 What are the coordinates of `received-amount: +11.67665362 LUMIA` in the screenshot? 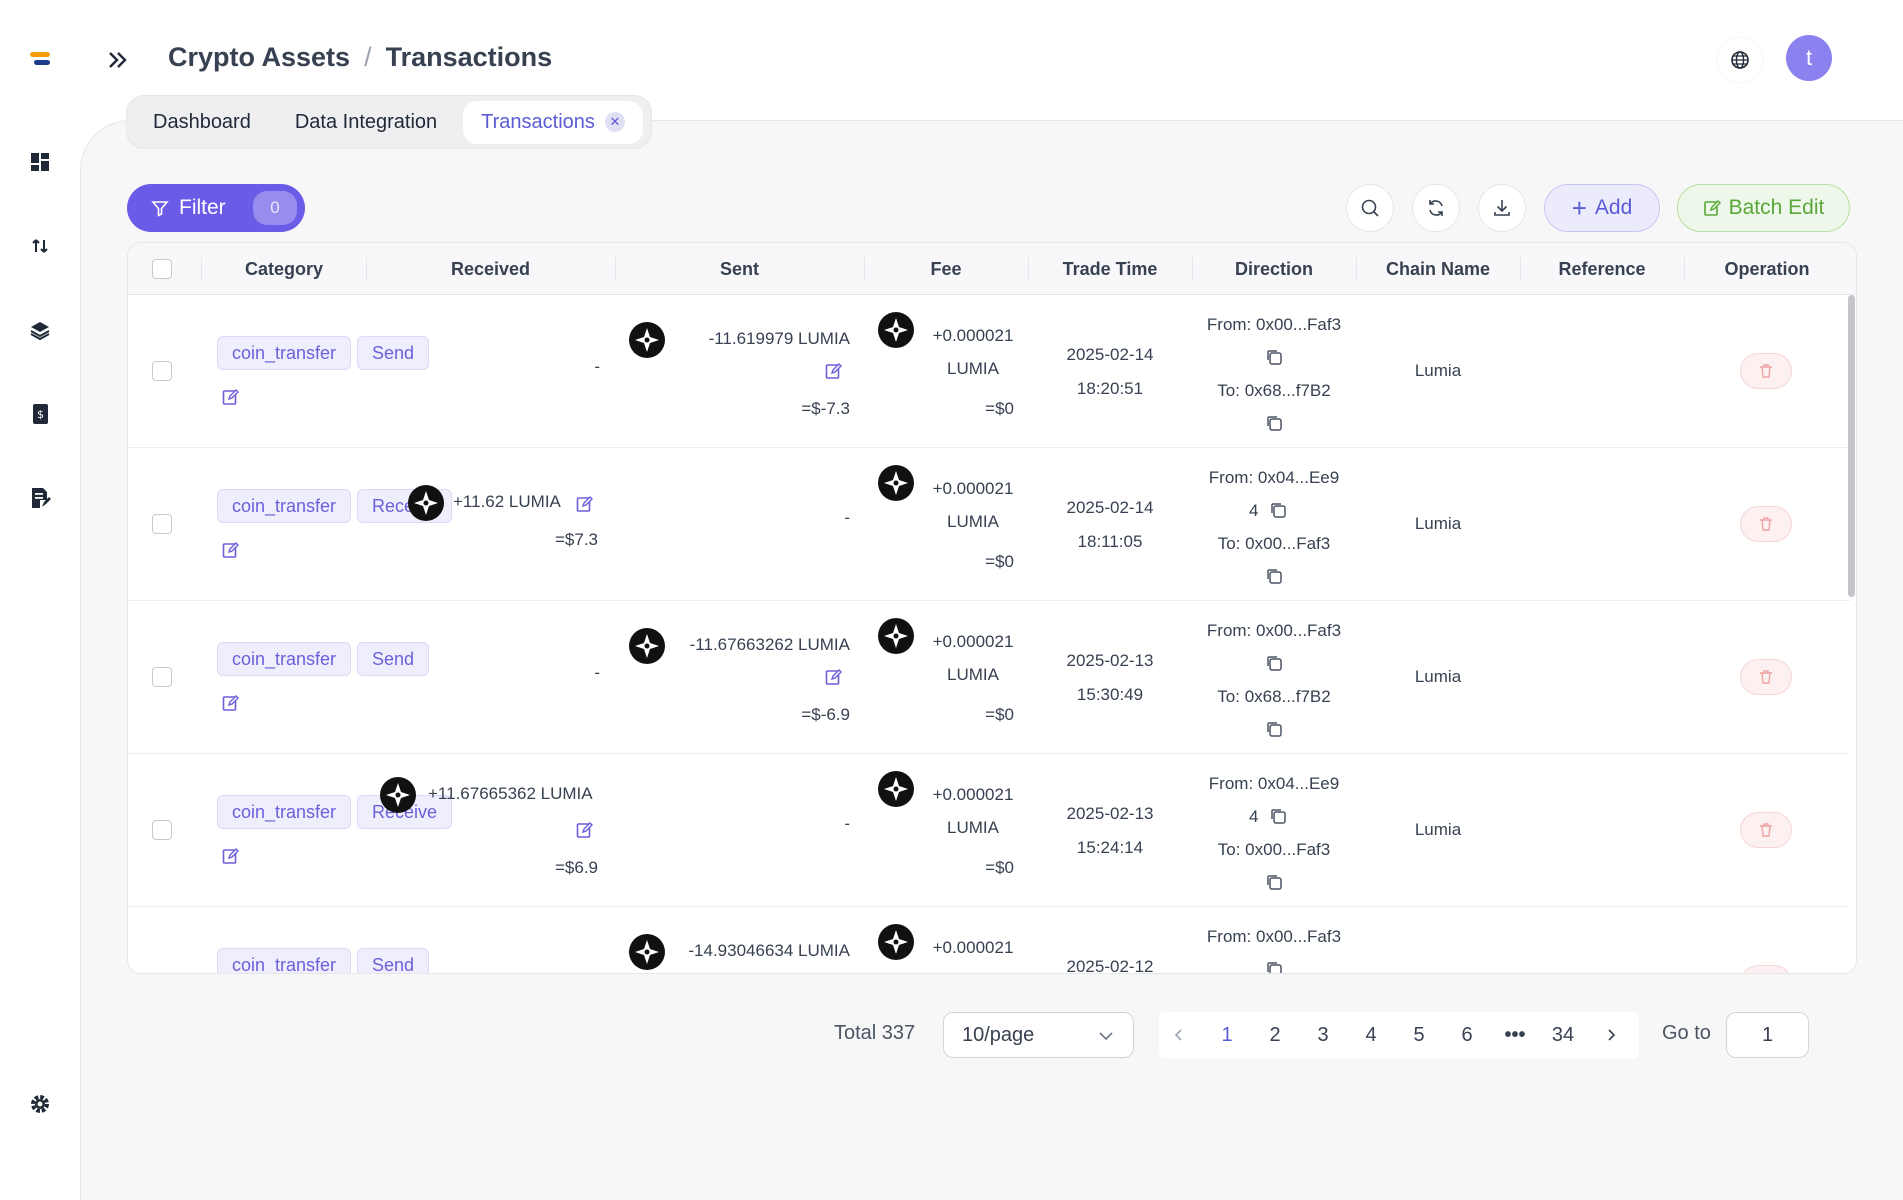 It's located at (510, 793).